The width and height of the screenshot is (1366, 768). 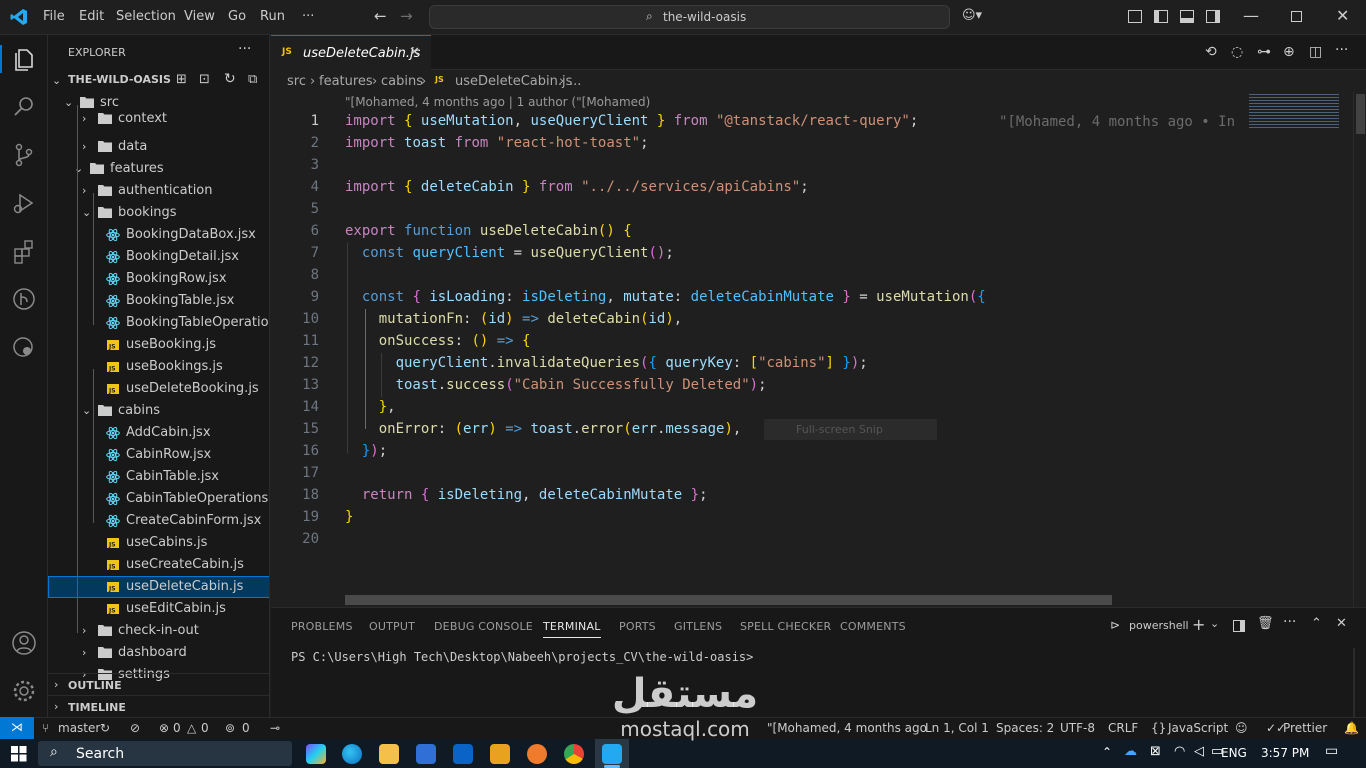 I want to click on split-terminal-icon, so click(x=1239, y=626).